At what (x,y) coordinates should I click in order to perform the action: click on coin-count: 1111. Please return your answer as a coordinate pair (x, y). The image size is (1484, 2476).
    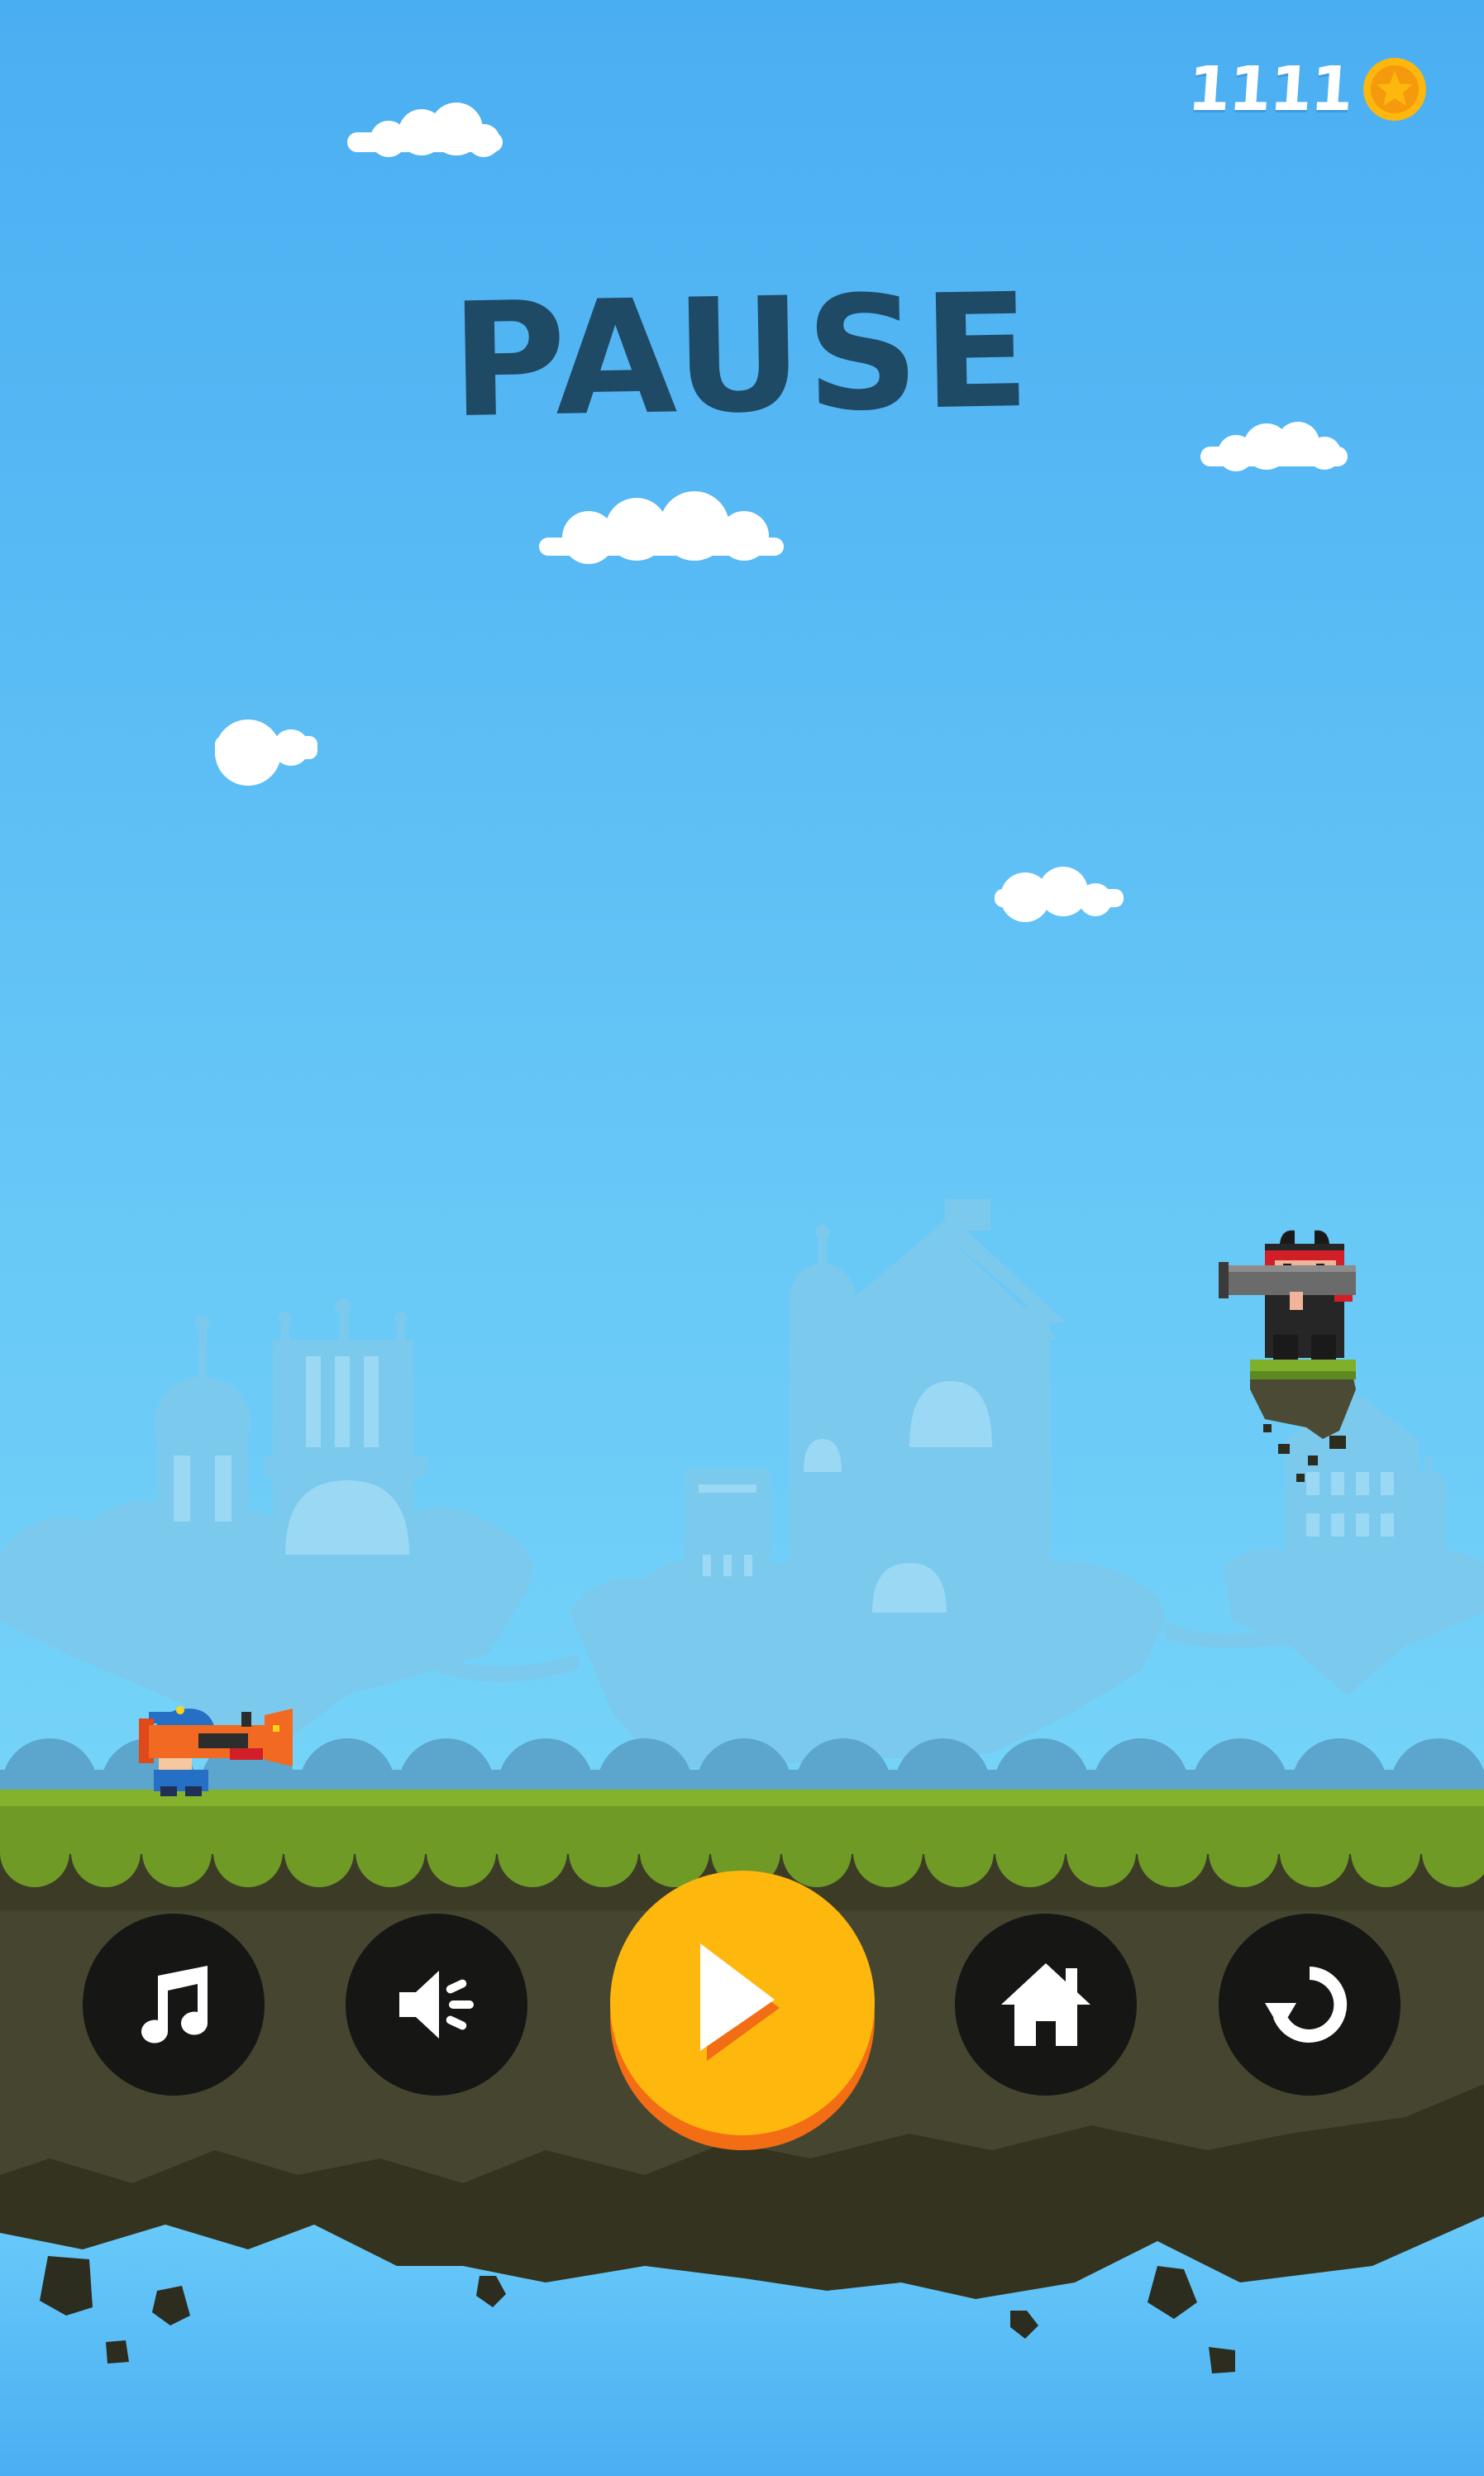
    Looking at the image, I should click on (1271, 89).